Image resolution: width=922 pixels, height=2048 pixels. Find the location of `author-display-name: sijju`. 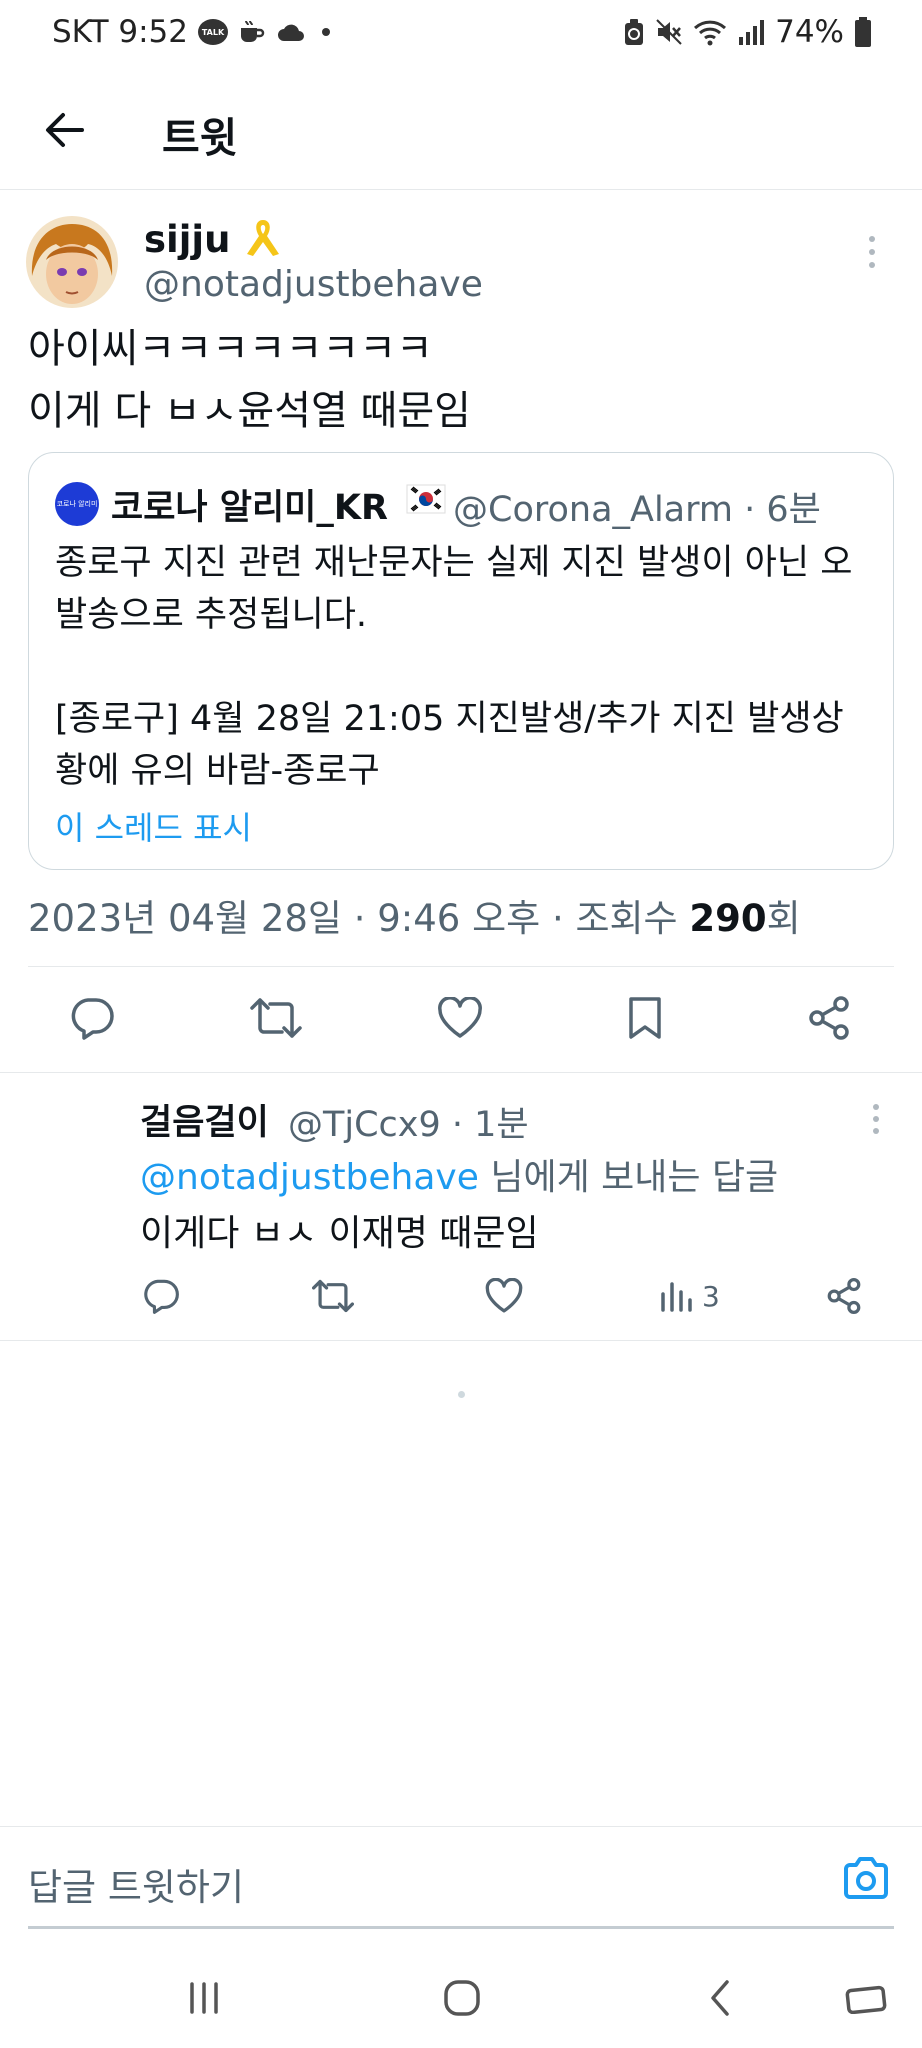

author-display-name: sijju is located at coordinates (187, 239).